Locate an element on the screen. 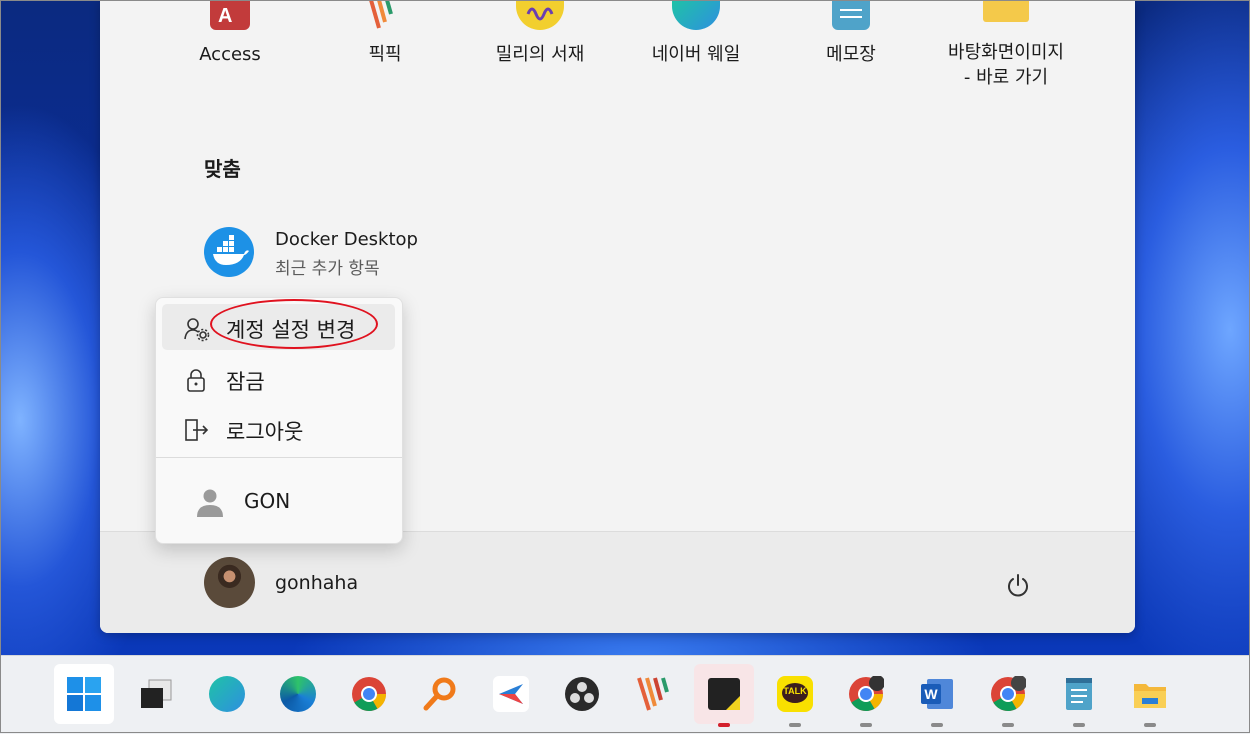 This screenshot has width=1250, height=734. taskbar-picpick is located at coordinates (653, 694).